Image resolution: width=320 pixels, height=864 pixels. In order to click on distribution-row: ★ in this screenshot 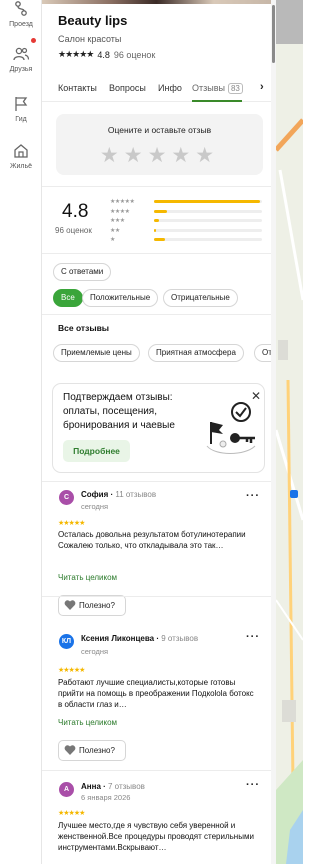, I will do `click(187, 241)`.